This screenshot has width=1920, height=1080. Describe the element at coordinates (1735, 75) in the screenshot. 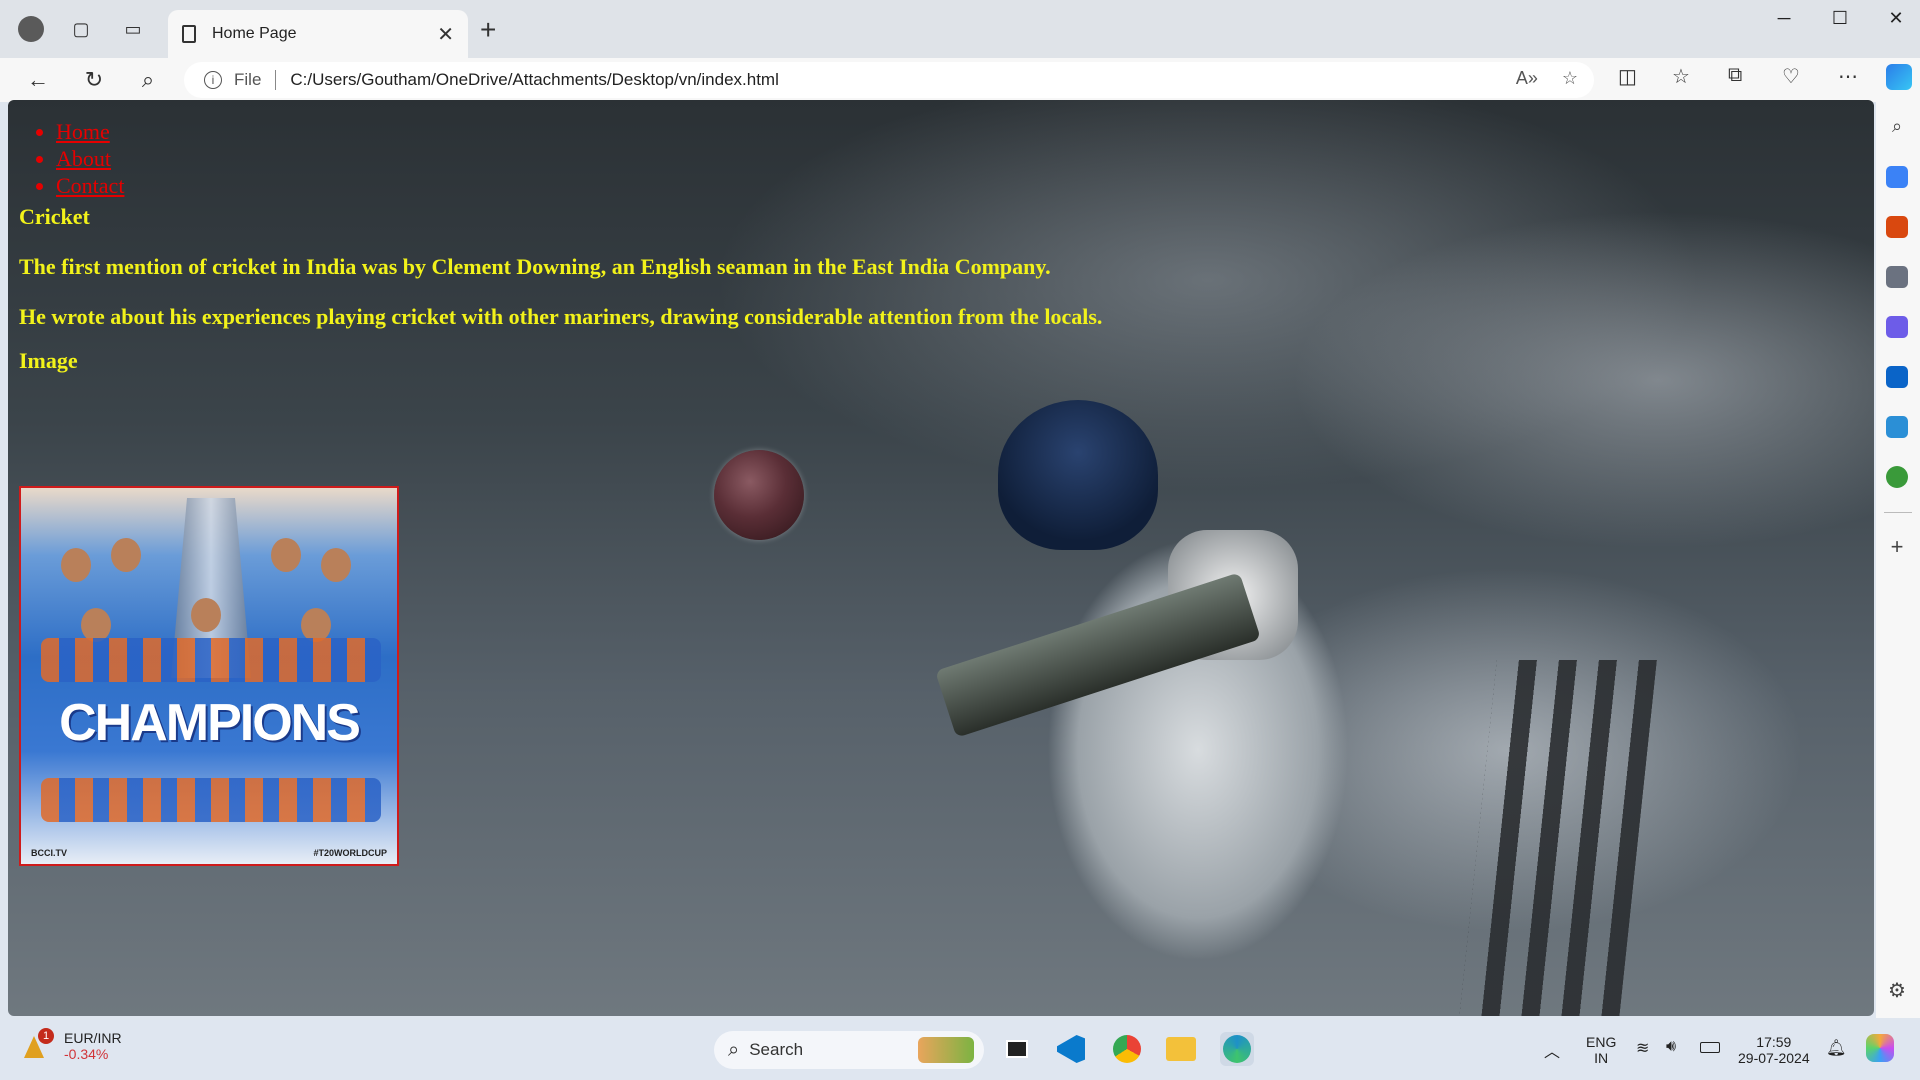

I see `collections-icon: ⧉` at that location.